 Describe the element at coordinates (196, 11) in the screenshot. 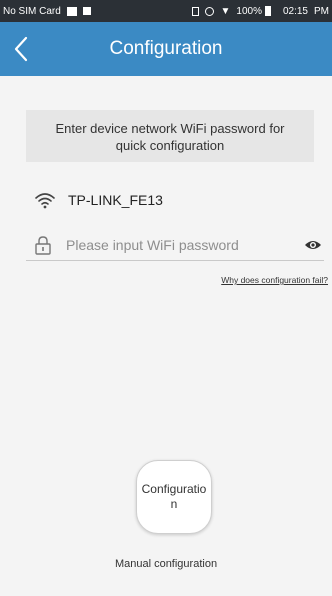

I see `vibrate-icon` at that location.